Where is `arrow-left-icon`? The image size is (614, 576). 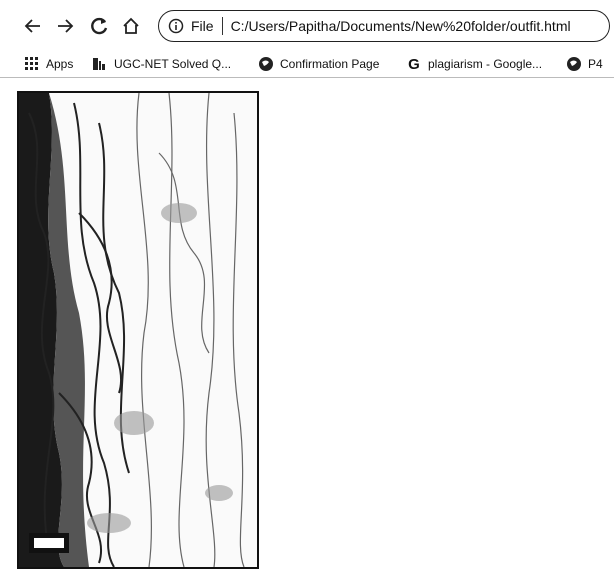
arrow-left-icon is located at coordinates (32, 26).